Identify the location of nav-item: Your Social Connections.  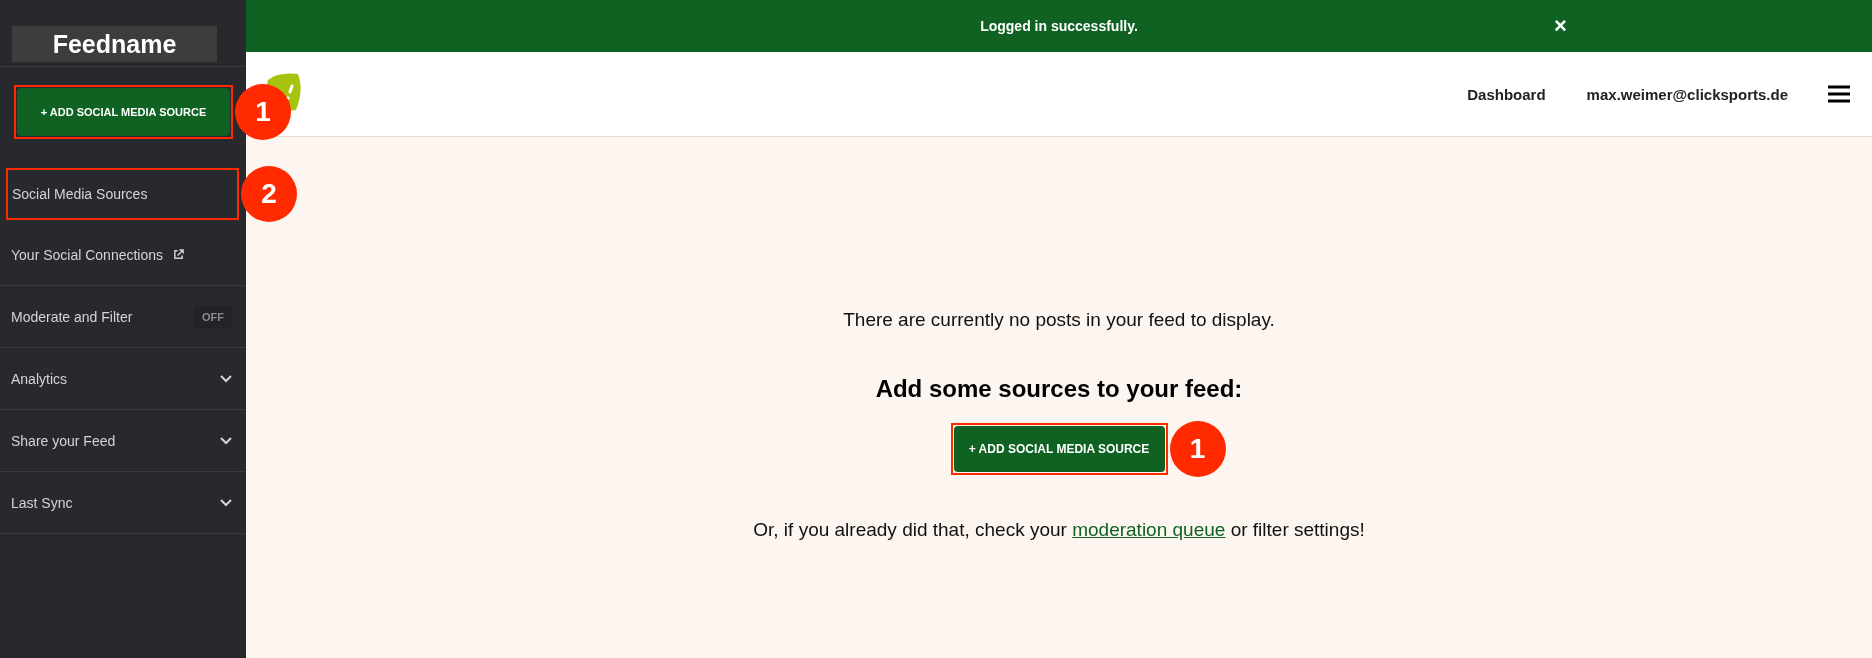
(87, 254).